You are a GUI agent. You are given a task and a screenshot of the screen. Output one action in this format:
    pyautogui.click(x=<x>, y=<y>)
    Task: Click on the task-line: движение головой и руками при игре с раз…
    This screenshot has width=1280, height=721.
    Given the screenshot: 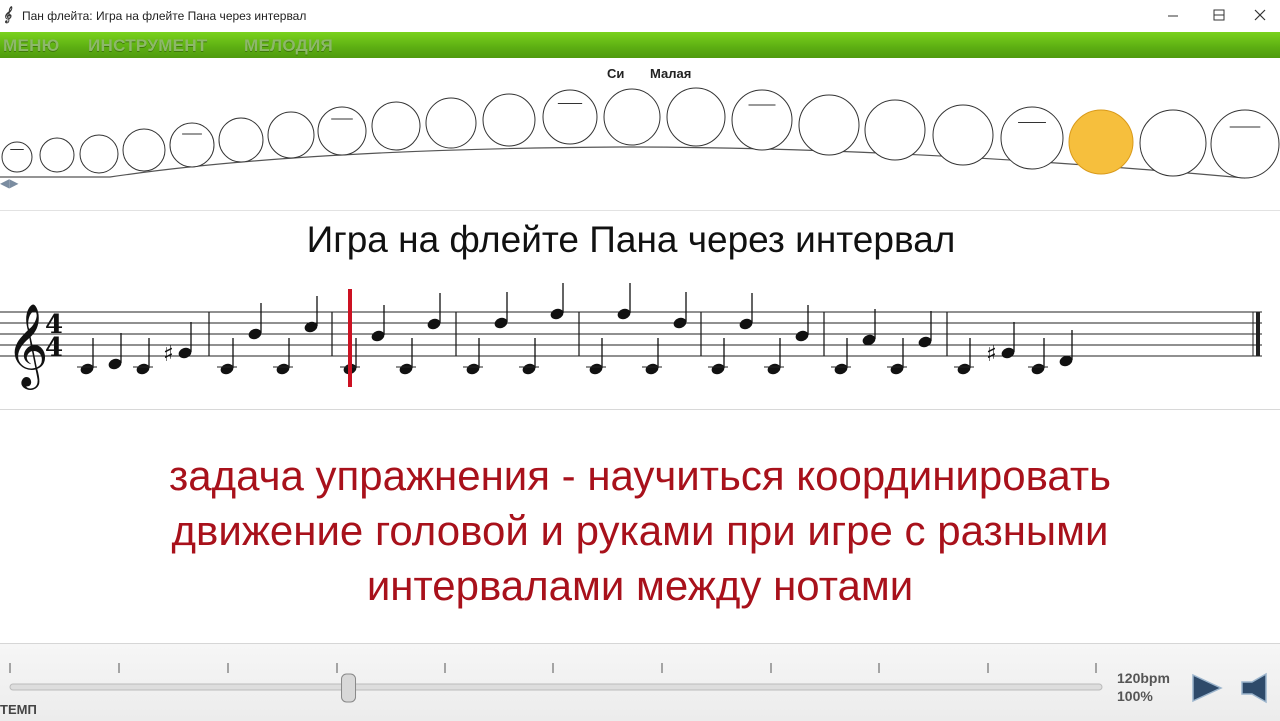 What is the action you would take?
    pyautogui.click(x=640, y=530)
    